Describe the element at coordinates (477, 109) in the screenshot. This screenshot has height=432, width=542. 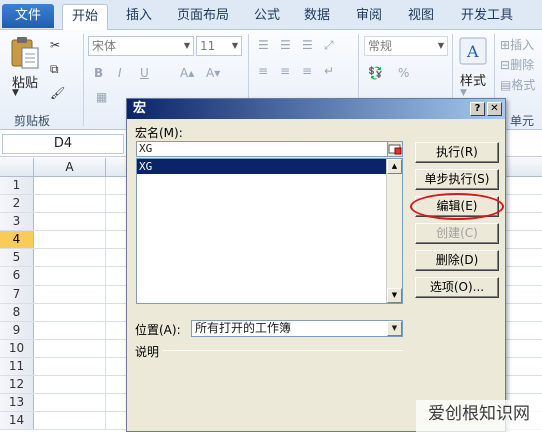
I see `help-button: ?` at that location.